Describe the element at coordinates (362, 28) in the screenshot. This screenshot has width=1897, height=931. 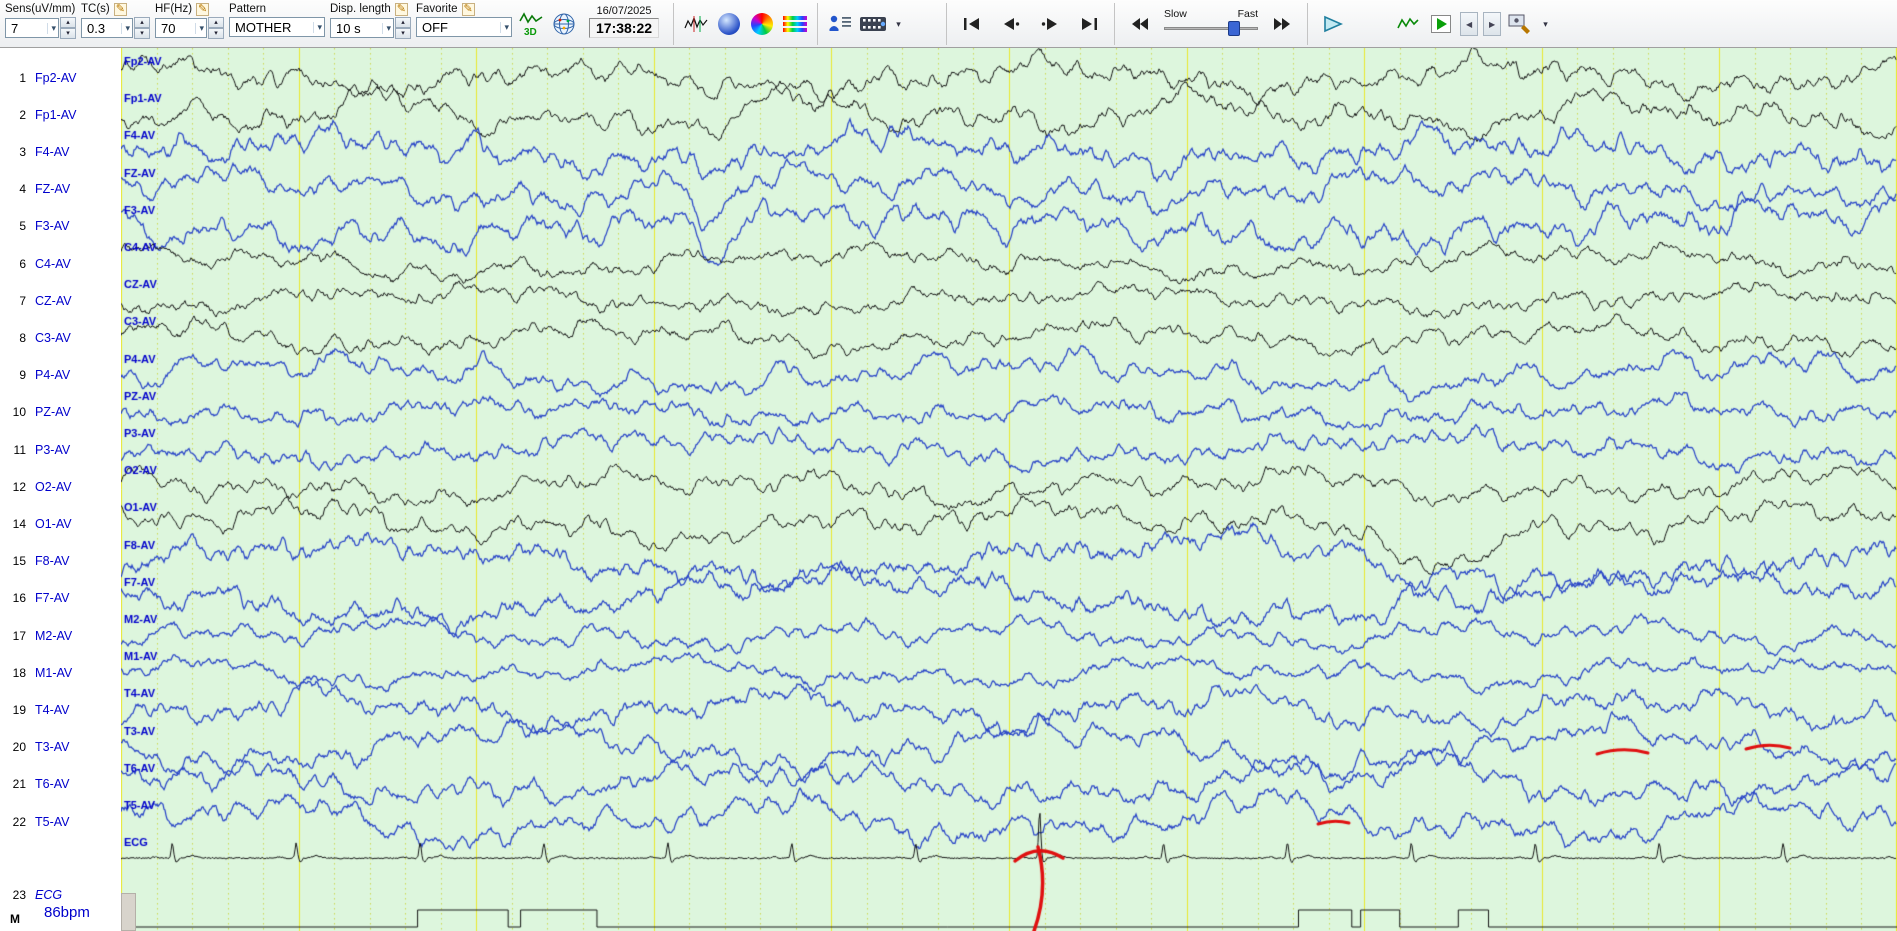
I see `disp-length-combo: 10 s ▾` at that location.